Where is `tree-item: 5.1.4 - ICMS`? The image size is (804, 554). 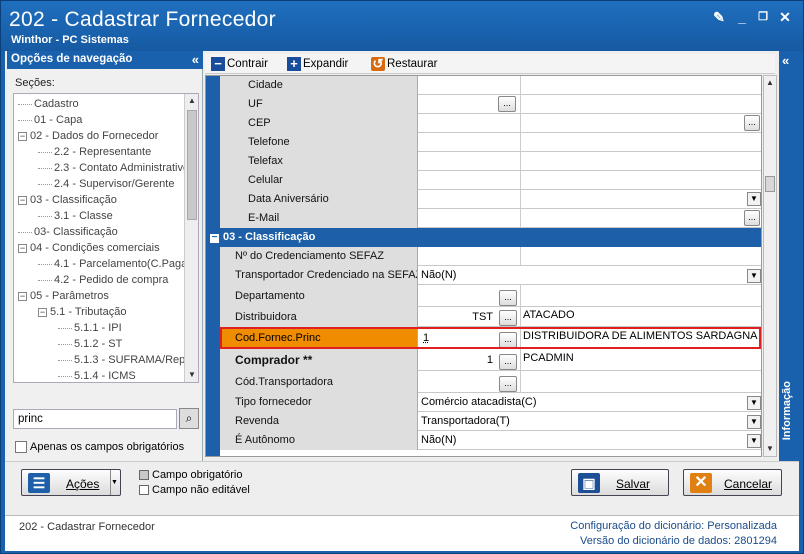
tree-item: 5.1.4 - ICMS is located at coordinates (97, 375).